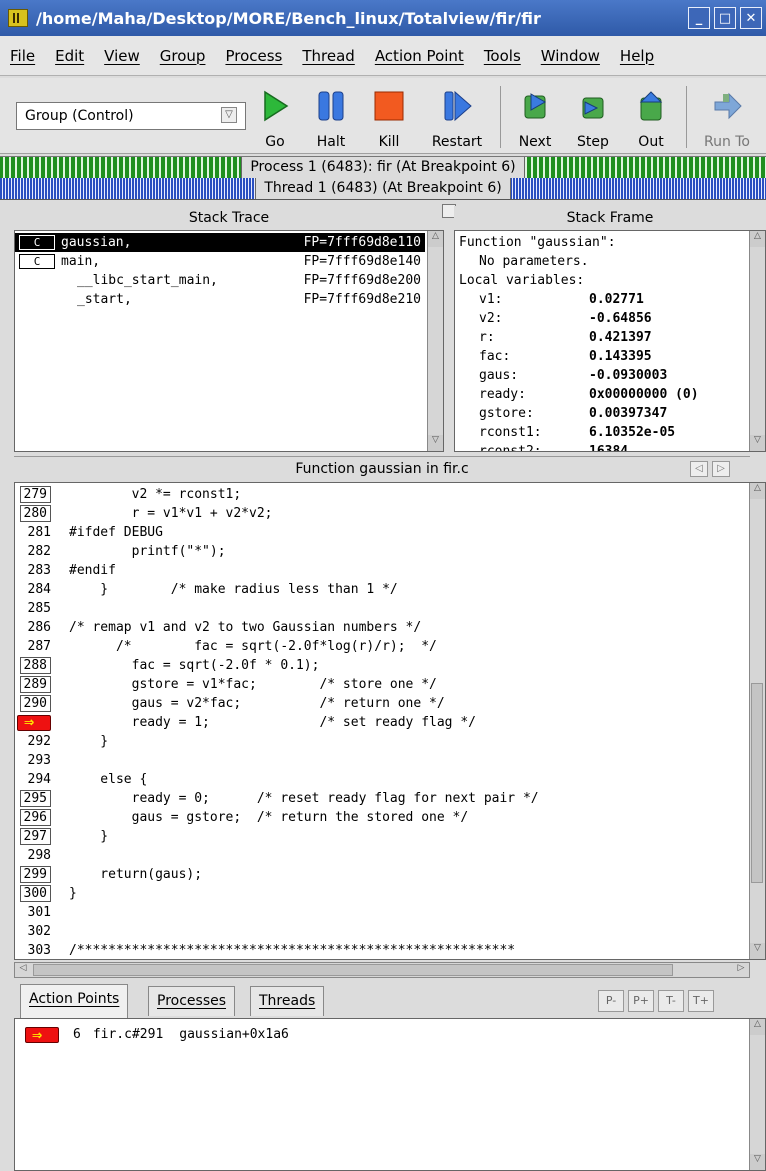 This screenshot has width=766, height=1171. Describe the element at coordinates (701, 1001) in the screenshot. I see `next-thread-button: T+` at that location.